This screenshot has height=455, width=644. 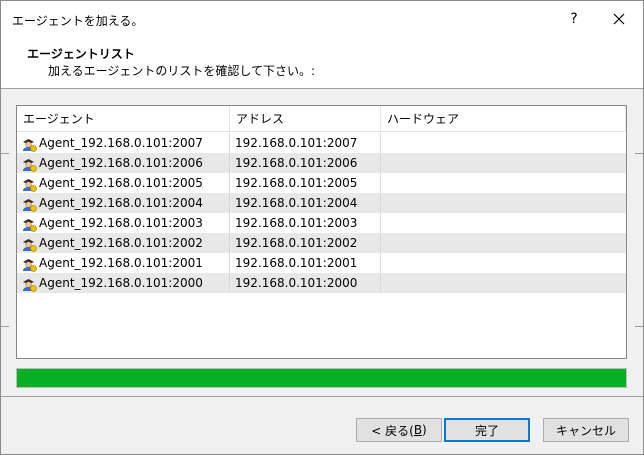 What do you see at coordinates (503, 119) in the screenshot?
I see `column-header-hardware: ハードウェア` at bounding box center [503, 119].